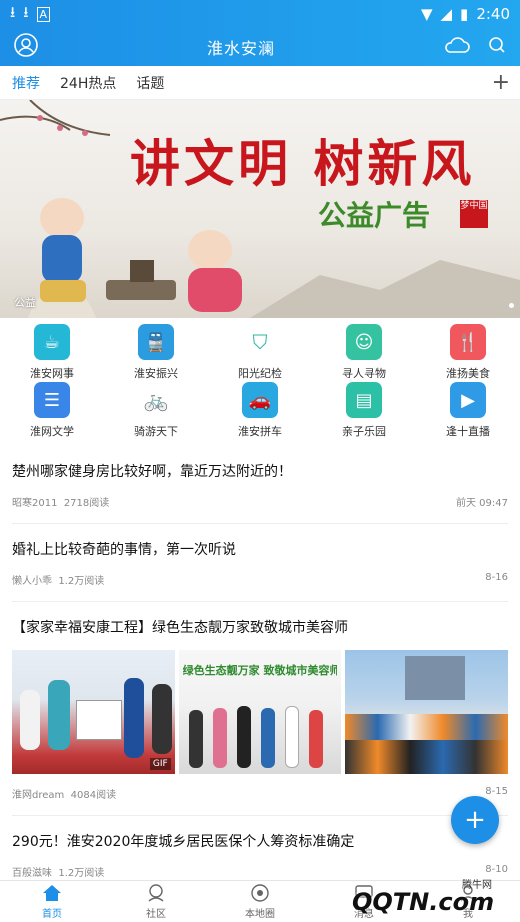 This screenshot has height=922, width=520. What do you see at coordinates (364, 431) in the screenshot?
I see `shortcut-label: 亲子乐园` at bounding box center [364, 431].